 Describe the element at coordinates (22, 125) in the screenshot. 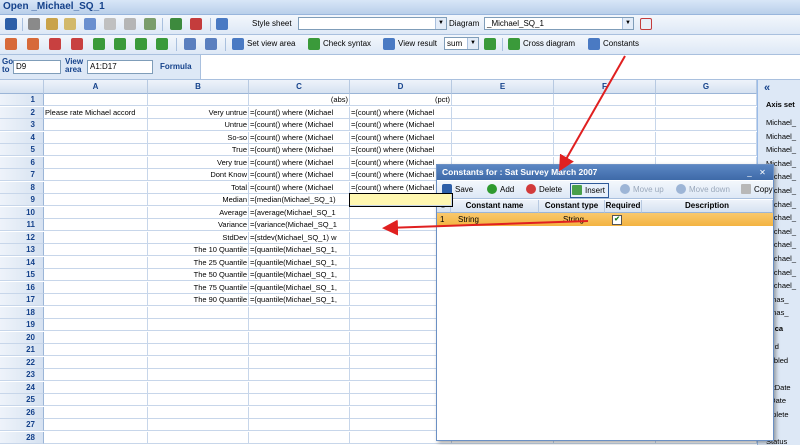

I see `row-header: 3` at that location.